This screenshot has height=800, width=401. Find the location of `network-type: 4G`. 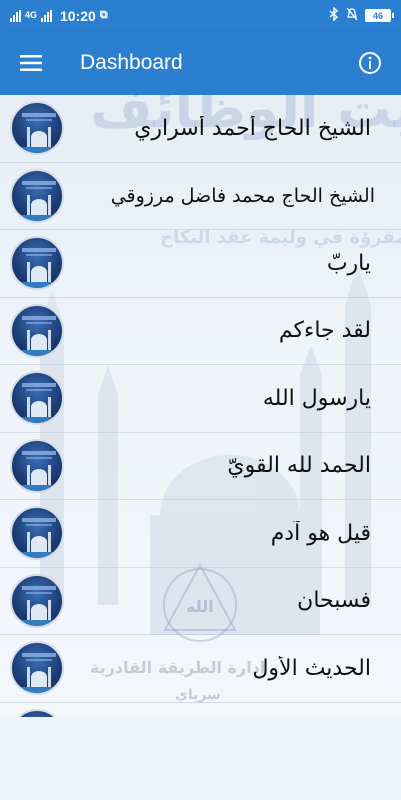

network-type: 4G is located at coordinates (31, 15).